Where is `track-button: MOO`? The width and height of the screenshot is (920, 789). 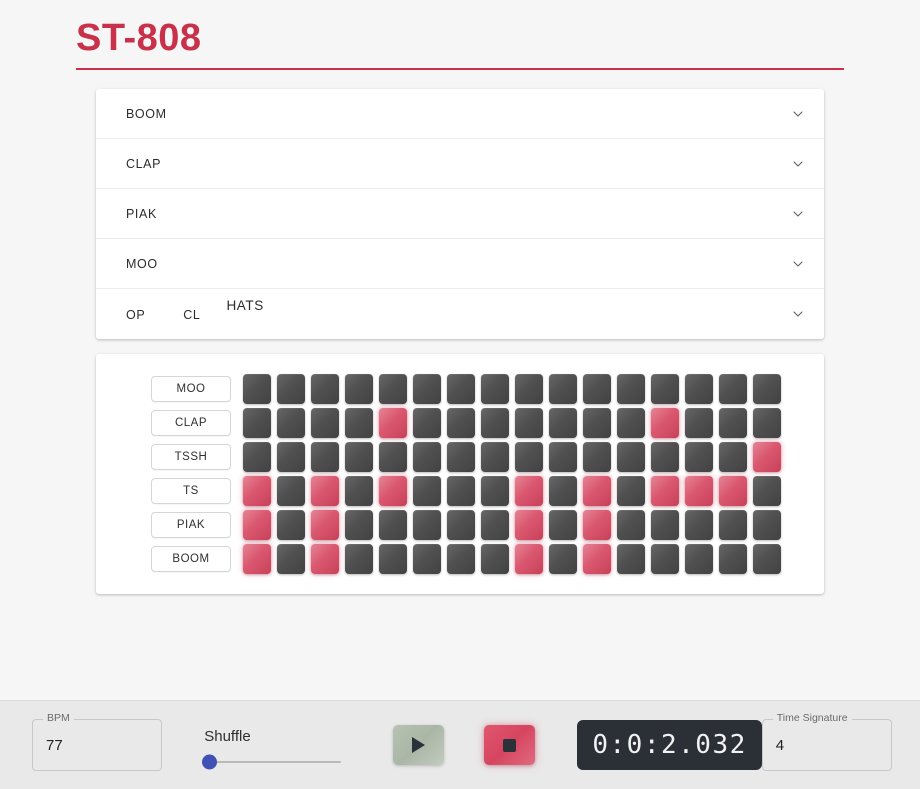 track-button: MOO is located at coordinates (191, 389).